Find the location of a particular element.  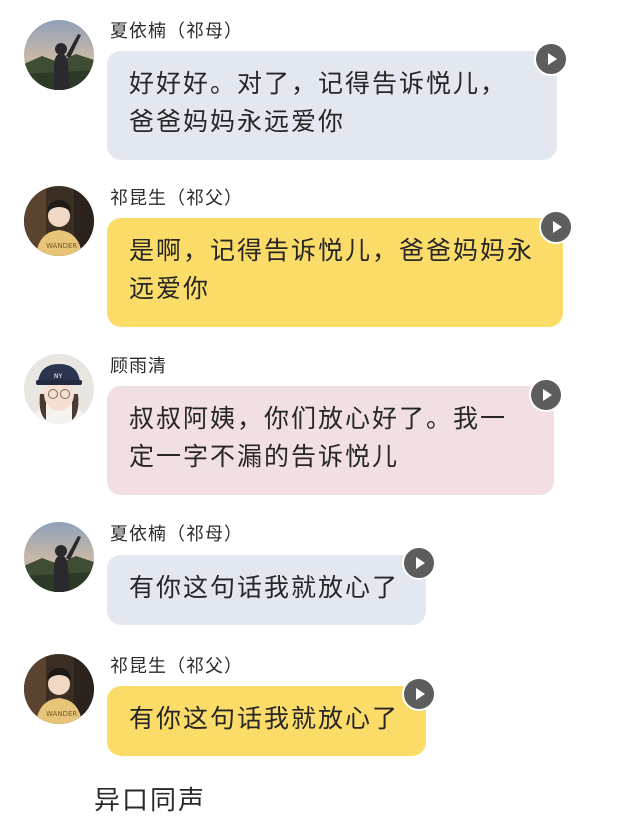

message-text: 好好好。对了，记得告诉悦儿，爸爸妈妈永远爱你 is located at coordinates (318, 102).